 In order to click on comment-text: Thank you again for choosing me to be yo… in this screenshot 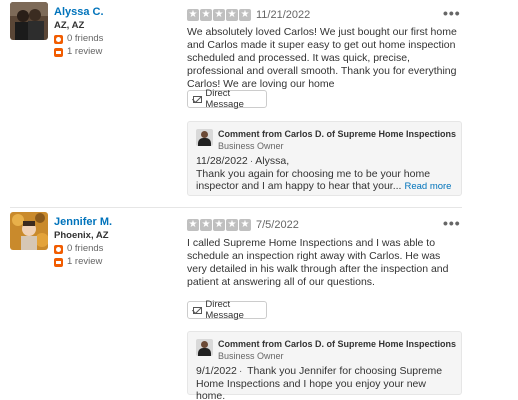, I will do `click(313, 180)`.